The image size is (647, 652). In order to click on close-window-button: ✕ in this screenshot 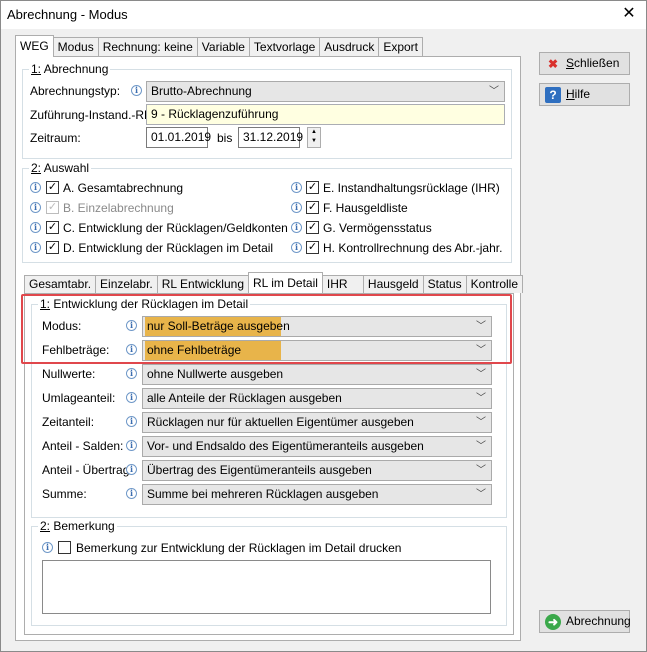, I will do `click(629, 15)`.